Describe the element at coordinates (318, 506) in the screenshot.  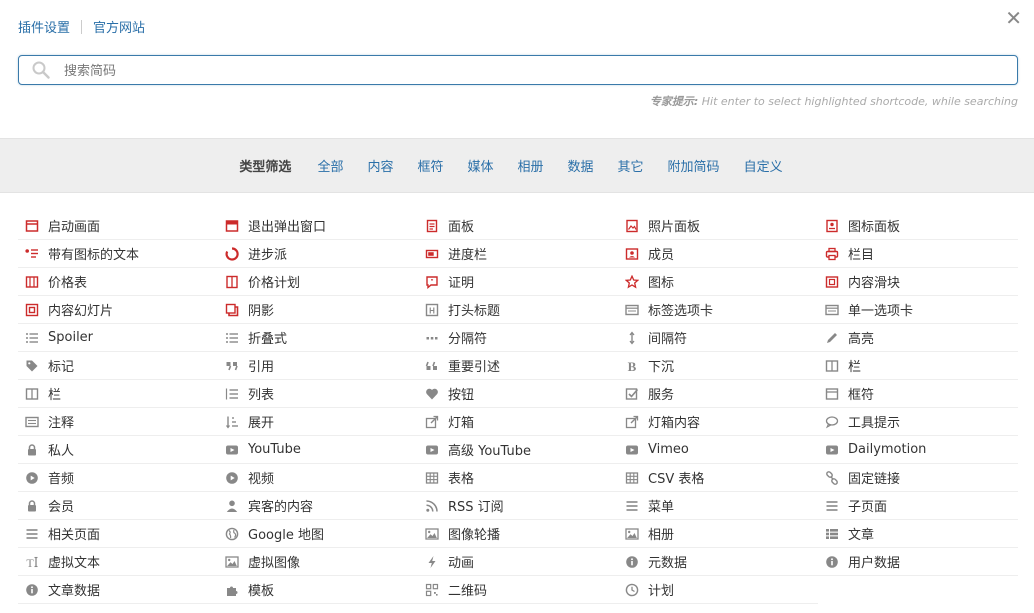
I see `shortcode-item: 宾客的内容` at that location.